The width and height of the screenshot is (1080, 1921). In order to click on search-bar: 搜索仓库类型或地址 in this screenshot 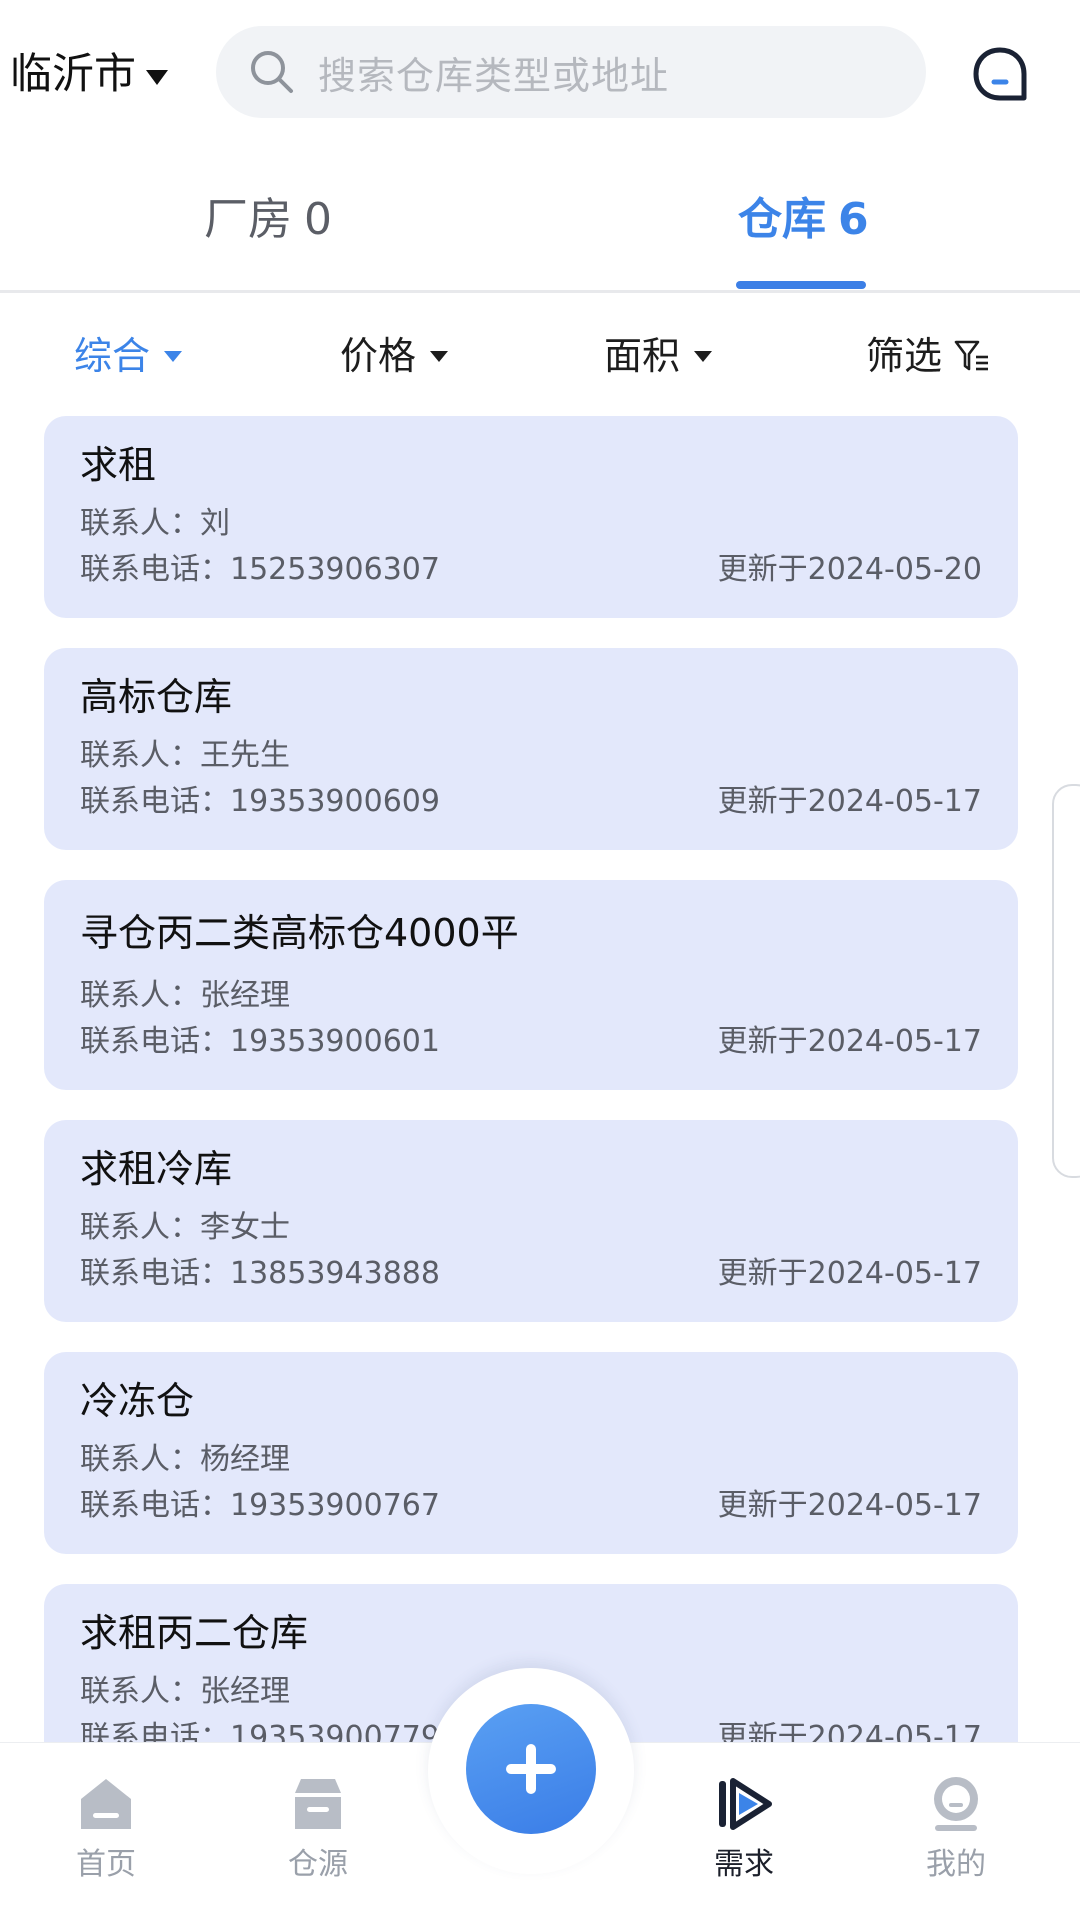, I will do `click(571, 72)`.